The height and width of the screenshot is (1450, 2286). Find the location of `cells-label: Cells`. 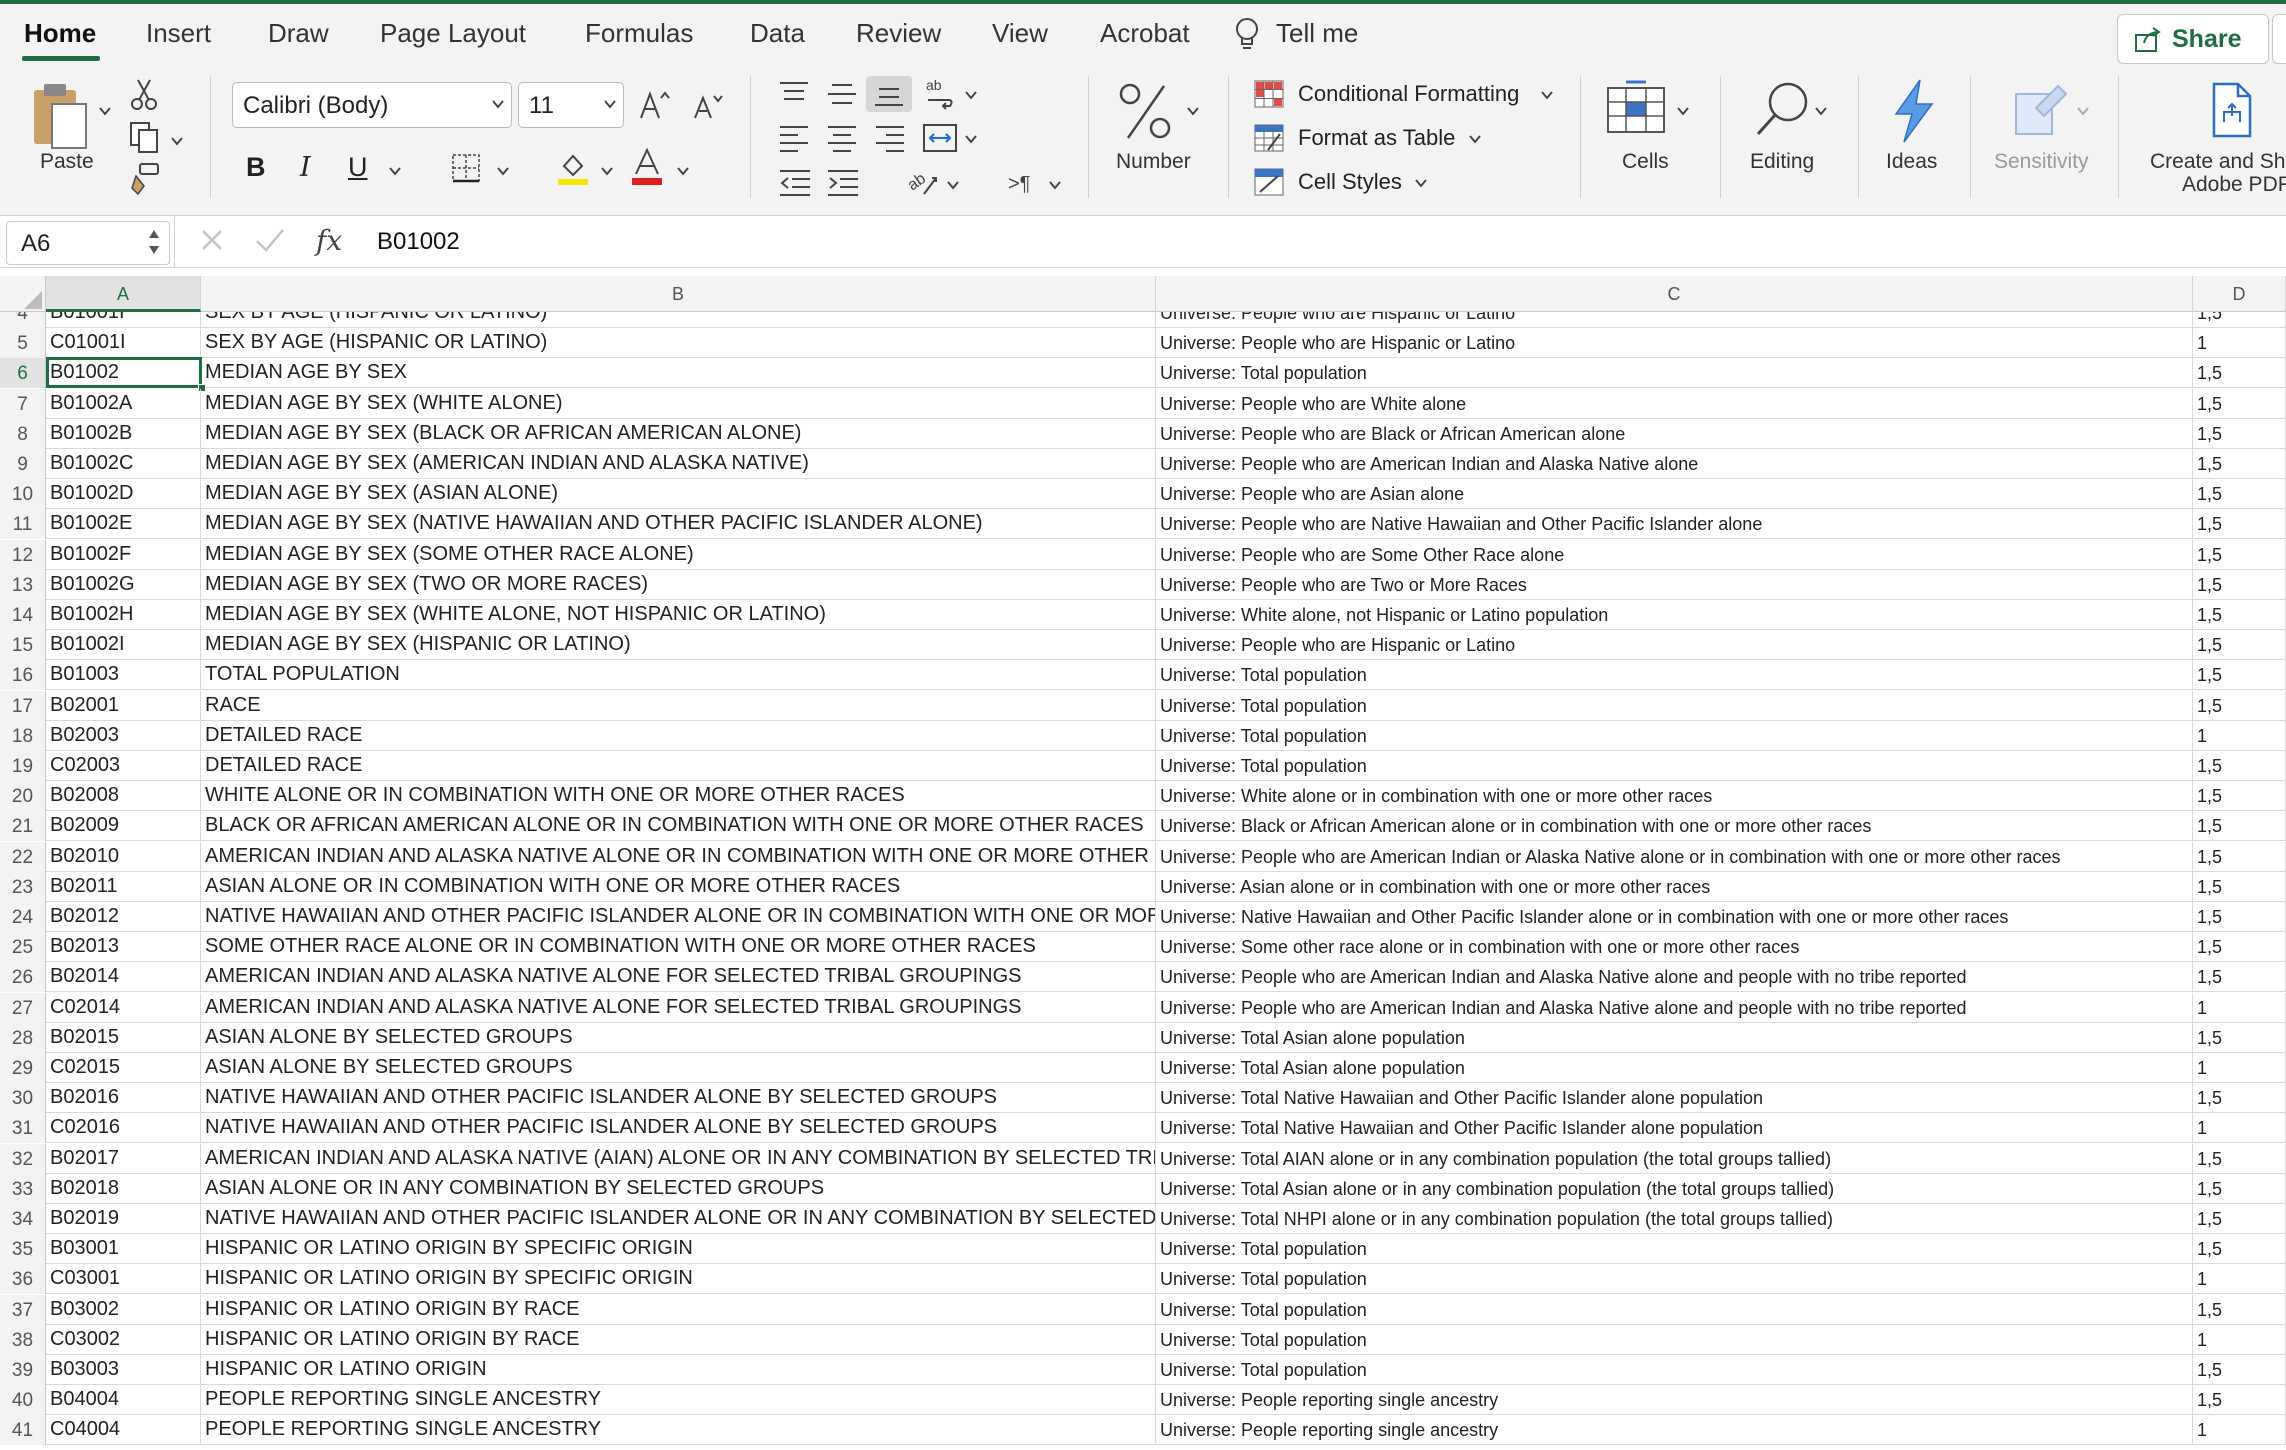

cells-label: Cells is located at coordinates (1645, 162).